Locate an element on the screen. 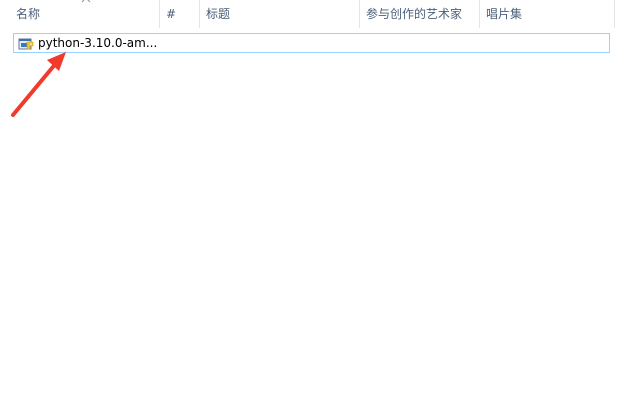 The height and width of the screenshot is (407, 630). column-header-contributing-artists: 参与创作的艺术家 is located at coordinates (420, 14).